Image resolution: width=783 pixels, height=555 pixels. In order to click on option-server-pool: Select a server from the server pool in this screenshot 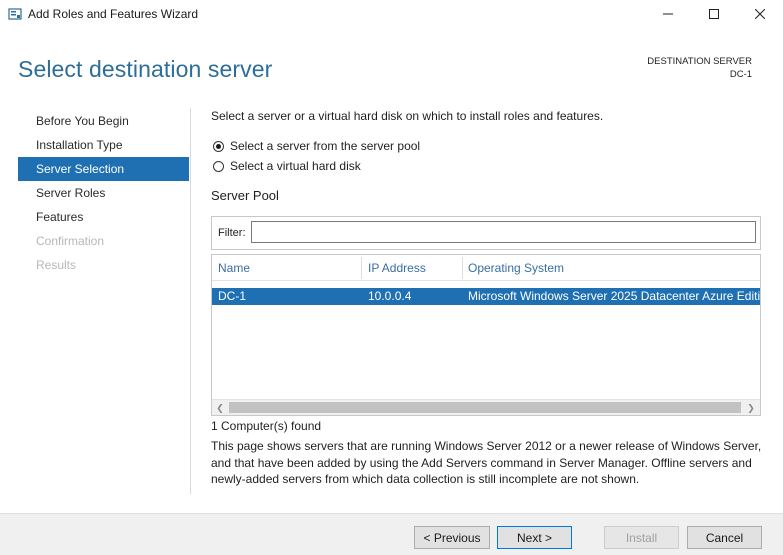, I will do `click(316, 146)`.